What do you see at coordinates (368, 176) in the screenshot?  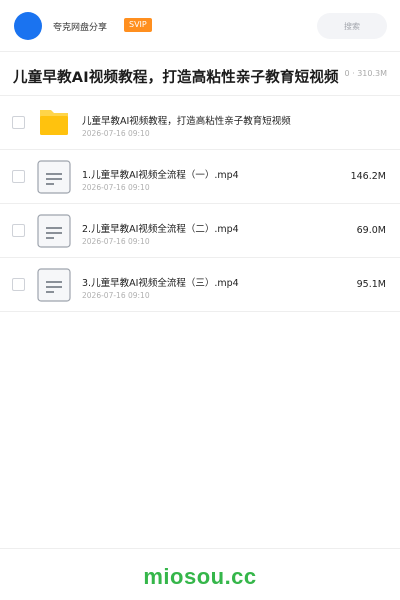 I see `file-size: 146.2M` at bounding box center [368, 176].